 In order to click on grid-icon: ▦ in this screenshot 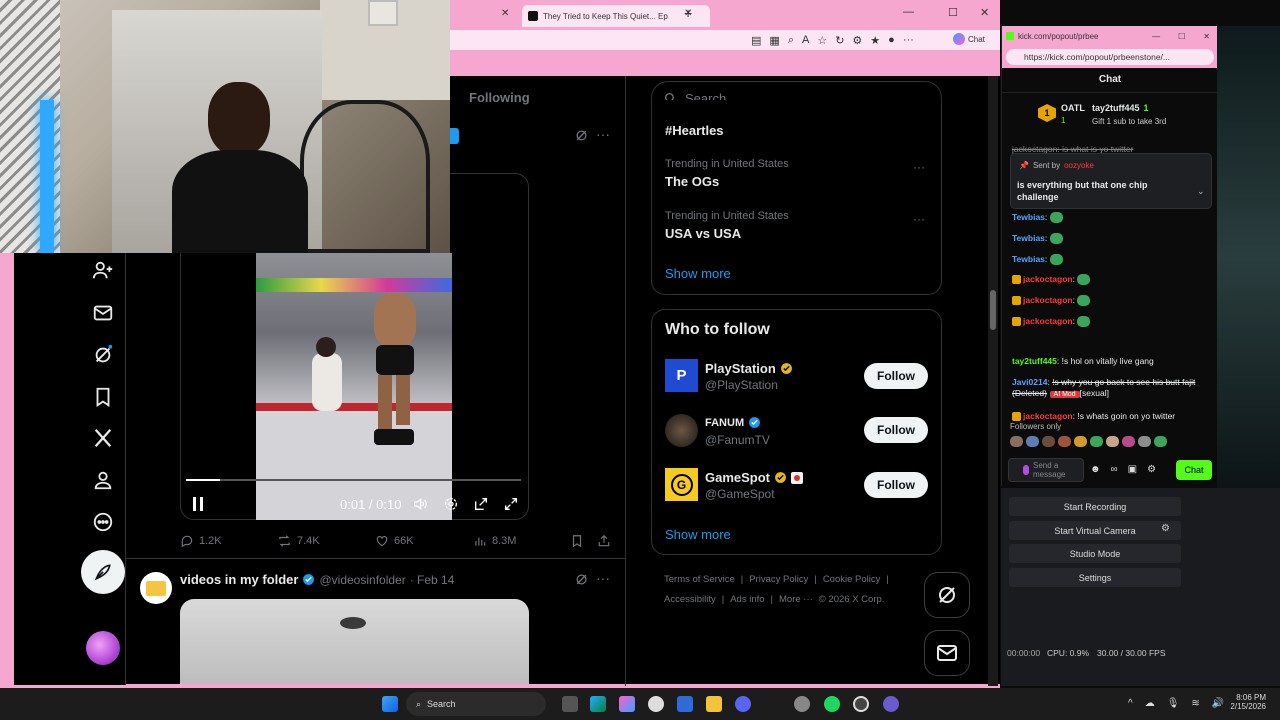, I will do `click(774, 40)`.